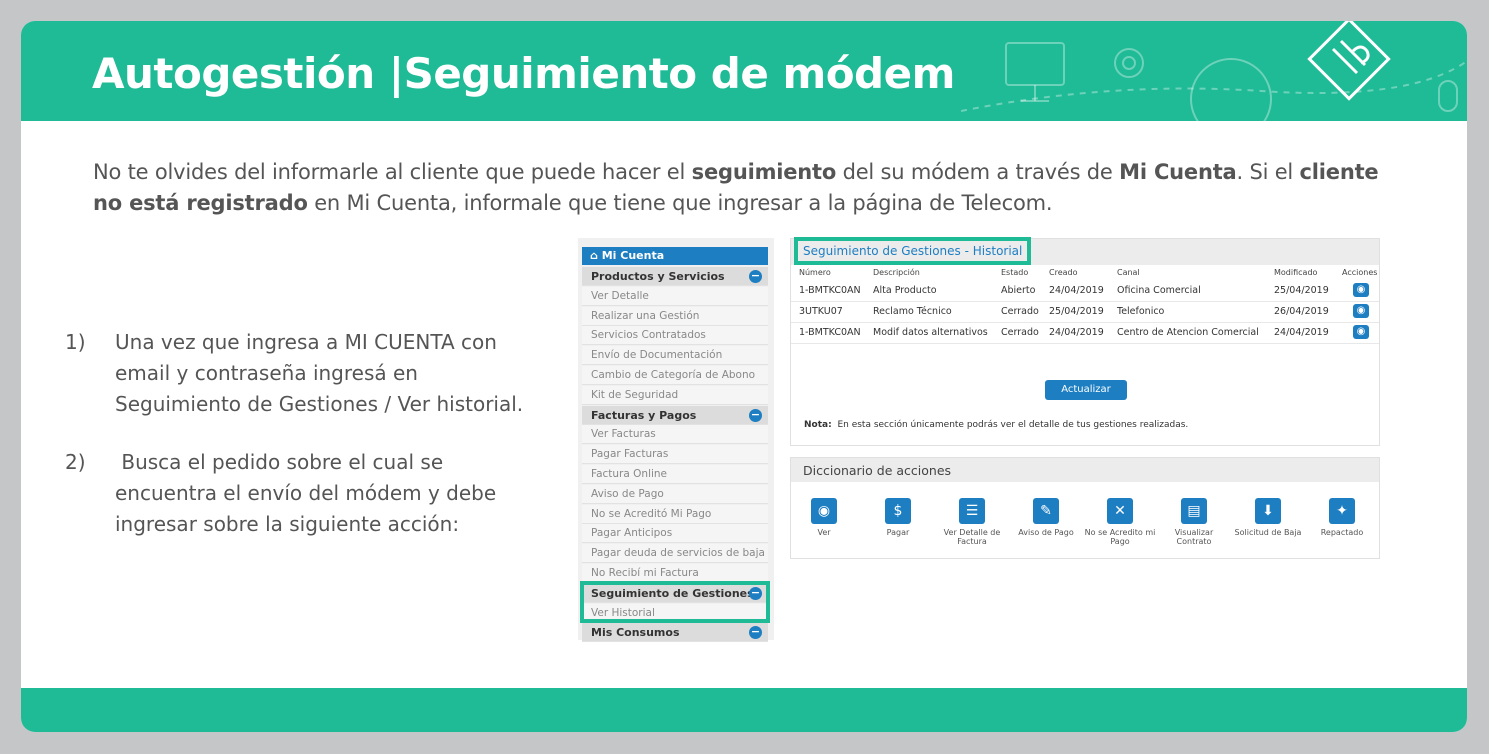 This screenshot has width=1489, height=754. I want to click on sidebar-item: Realizar una Gestión, so click(675, 316).